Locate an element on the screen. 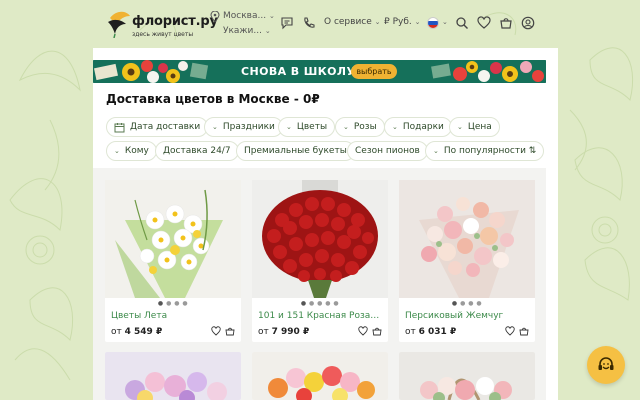 The image size is (640, 400). logo-tagline: здесь живут цветы is located at coordinates (163, 34).